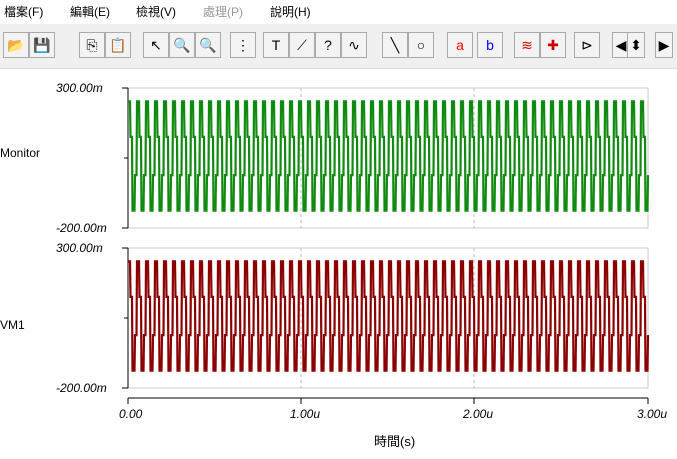  Describe the element at coordinates (652, 414) in the screenshot. I see `x-tick-label: 3.00u` at that location.